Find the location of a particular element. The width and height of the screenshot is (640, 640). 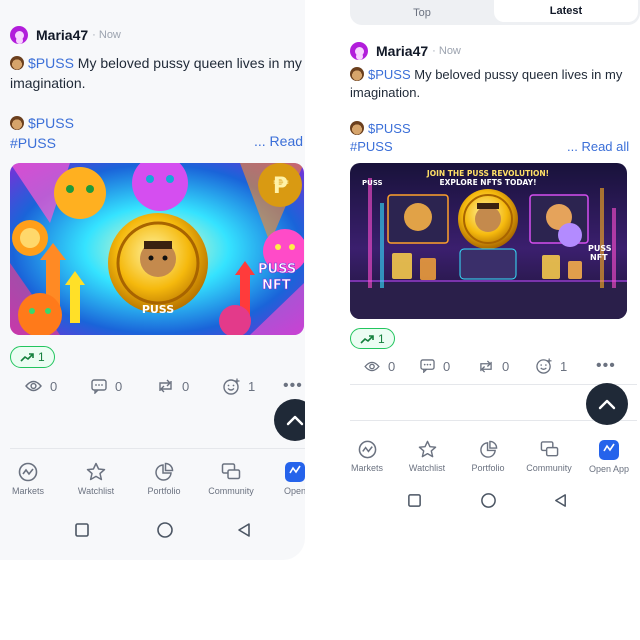

nav-label: Open App is located at coordinates (609, 469).